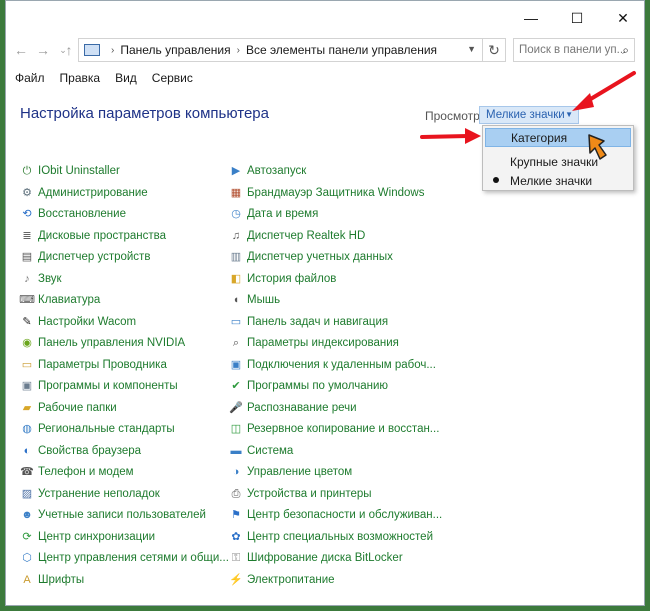  What do you see at coordinates (597, 147) in the screenshot?
I see `mouse-cursor-icon` at bounding box center [597, 147].